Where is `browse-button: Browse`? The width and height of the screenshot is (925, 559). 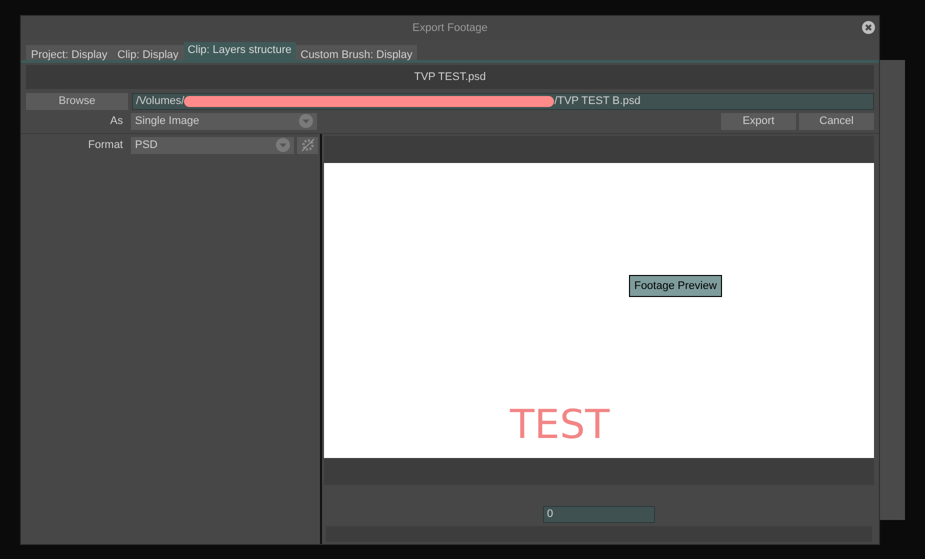
browse-button: Browse is located at coordinates (77, 101).